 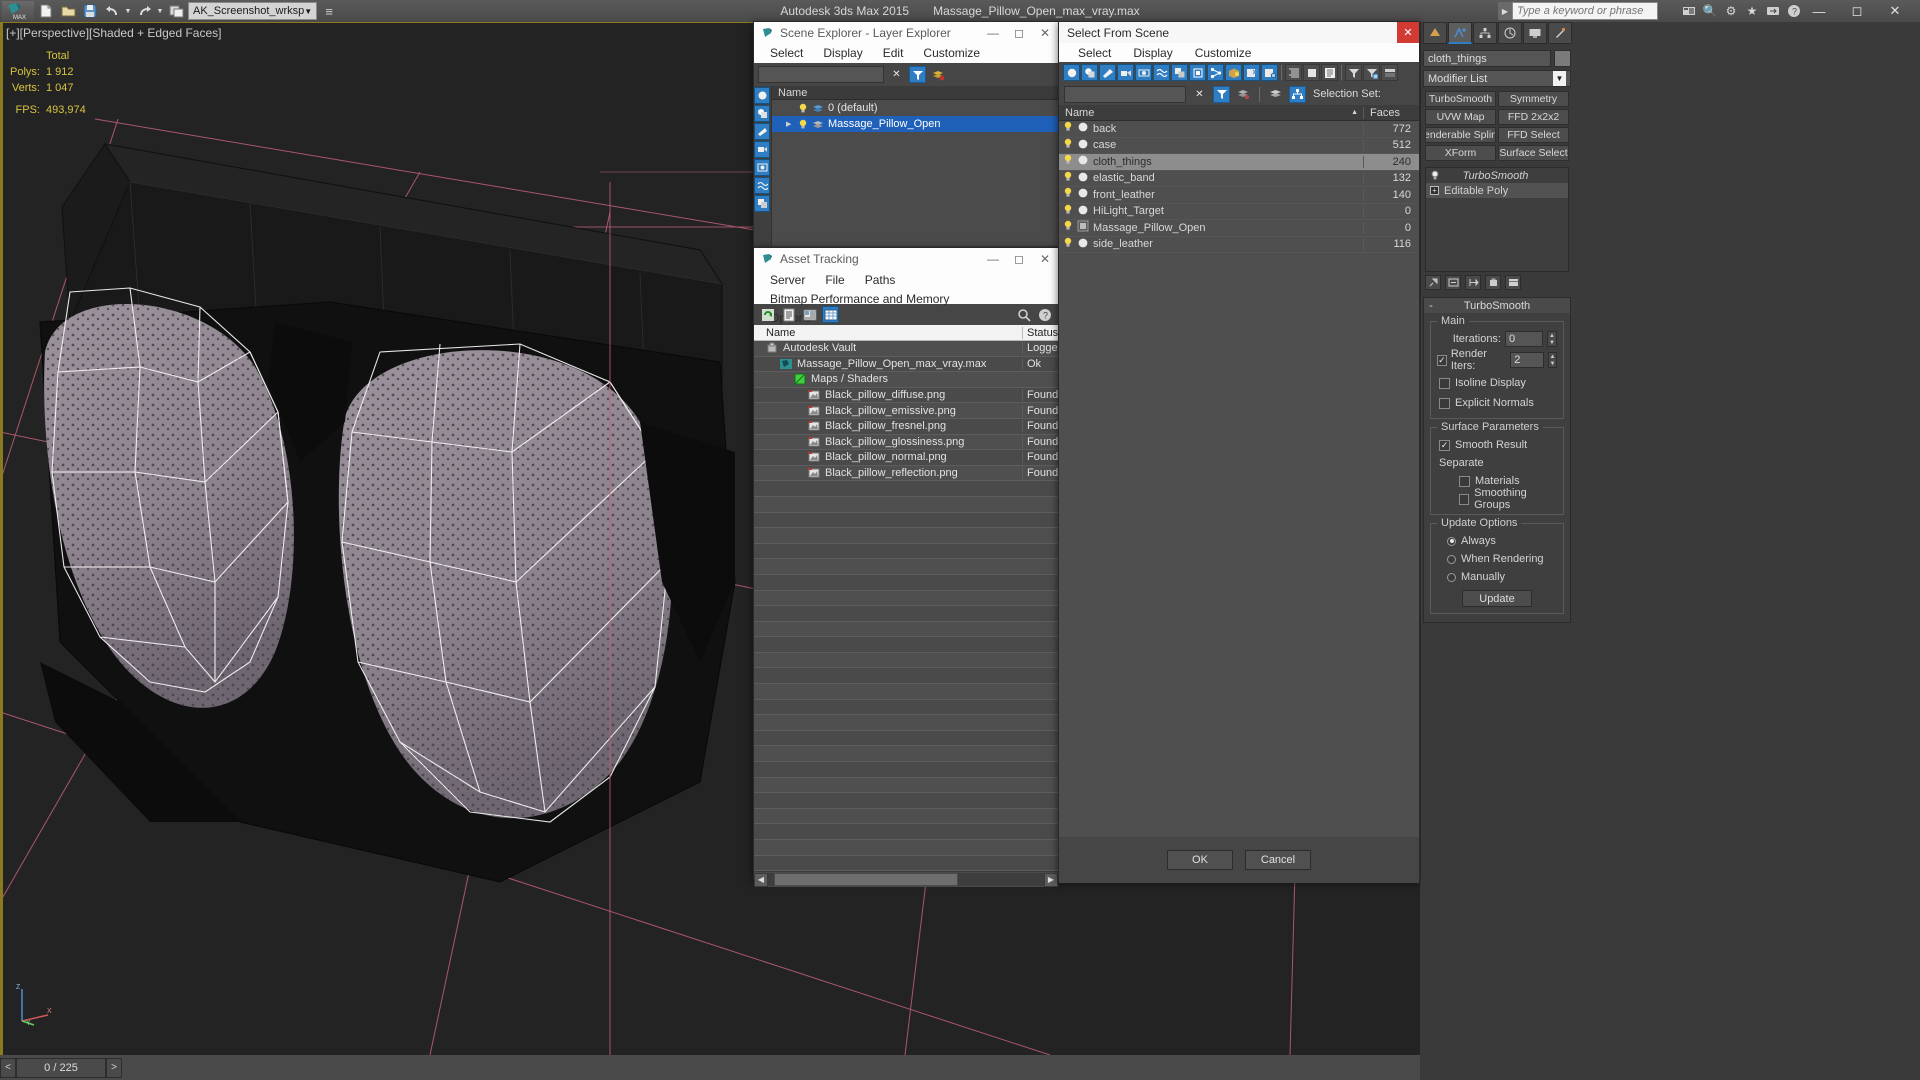 What do you see at coordinates (169, 11) in the screenshot?
I see `quick-access-toolbar: MAX ▼ ▼ AK_Screenshot_wrksp ▼ ≡` at bounding box center [169, 11].